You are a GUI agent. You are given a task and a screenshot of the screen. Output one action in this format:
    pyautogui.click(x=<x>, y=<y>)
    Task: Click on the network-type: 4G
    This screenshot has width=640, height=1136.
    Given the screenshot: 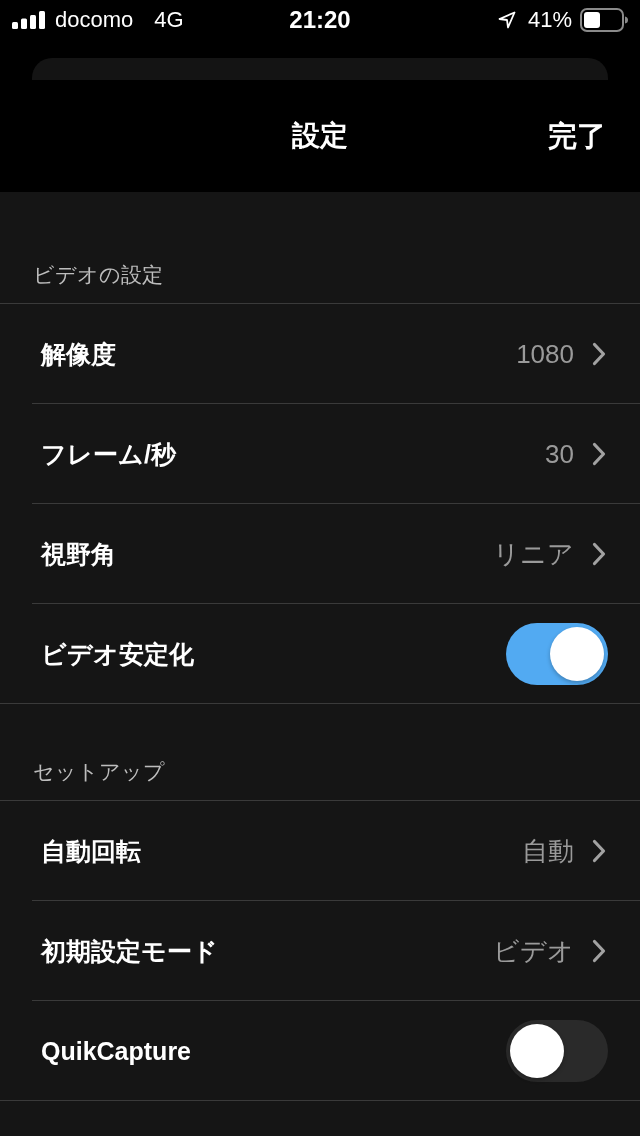 What is the action you would take?
    pyautogui.click(x=169, y=20)
    